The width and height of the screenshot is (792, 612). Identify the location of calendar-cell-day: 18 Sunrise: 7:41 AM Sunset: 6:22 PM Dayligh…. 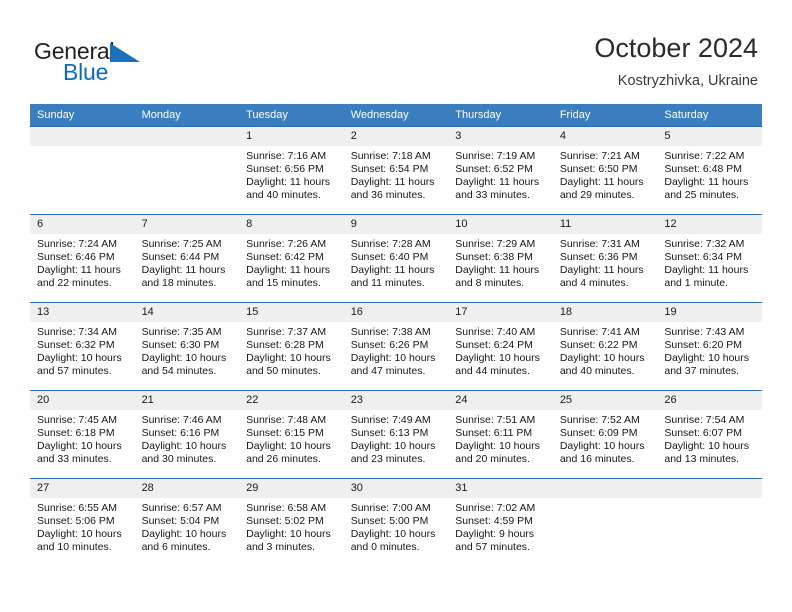
(605, 346).